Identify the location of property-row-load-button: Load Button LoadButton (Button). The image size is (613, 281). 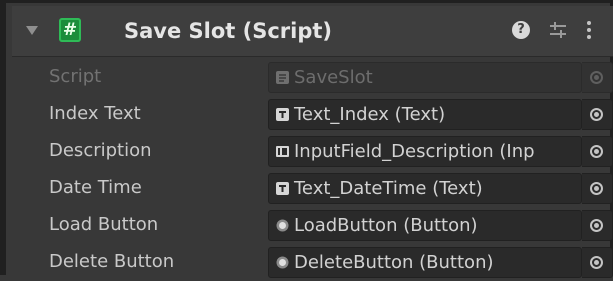
(312, 225).